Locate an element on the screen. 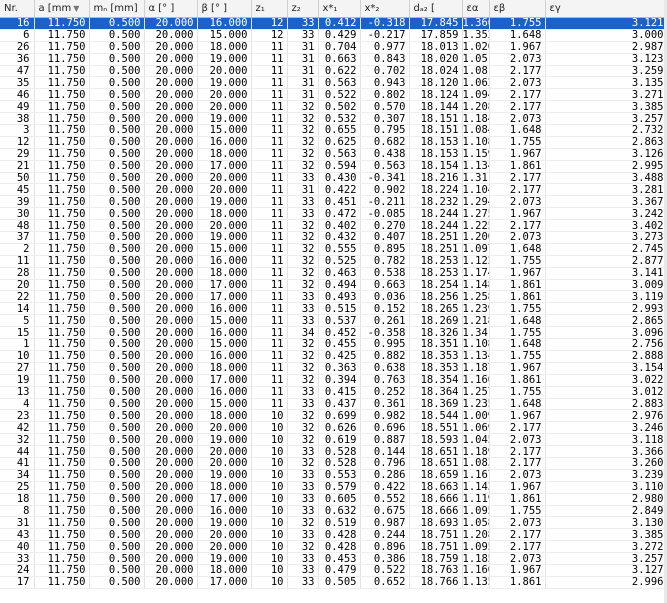 The height and width of the screenshot is (603, 667). cell-x1: 0.519 is located at coordinates (339, 523).